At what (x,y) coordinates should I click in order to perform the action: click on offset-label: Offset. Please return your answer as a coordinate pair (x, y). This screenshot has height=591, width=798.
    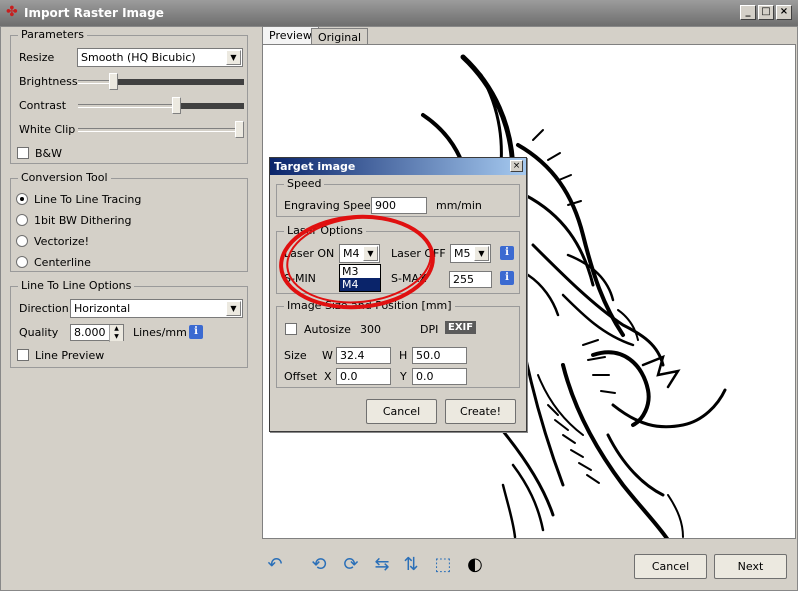
    Looking at the image, I should click on (301, 376).